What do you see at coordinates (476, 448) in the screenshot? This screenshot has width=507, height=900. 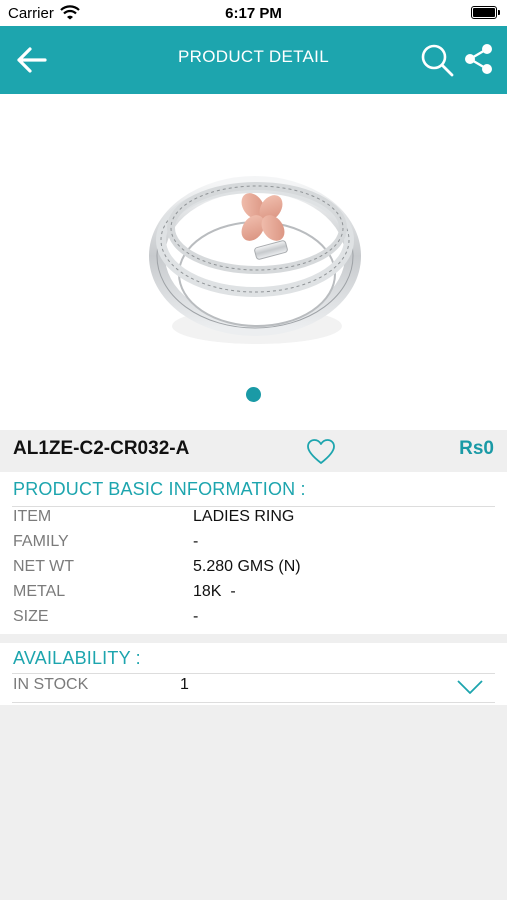 I see `product-price: Rs0` at bounding box center [476, 448].